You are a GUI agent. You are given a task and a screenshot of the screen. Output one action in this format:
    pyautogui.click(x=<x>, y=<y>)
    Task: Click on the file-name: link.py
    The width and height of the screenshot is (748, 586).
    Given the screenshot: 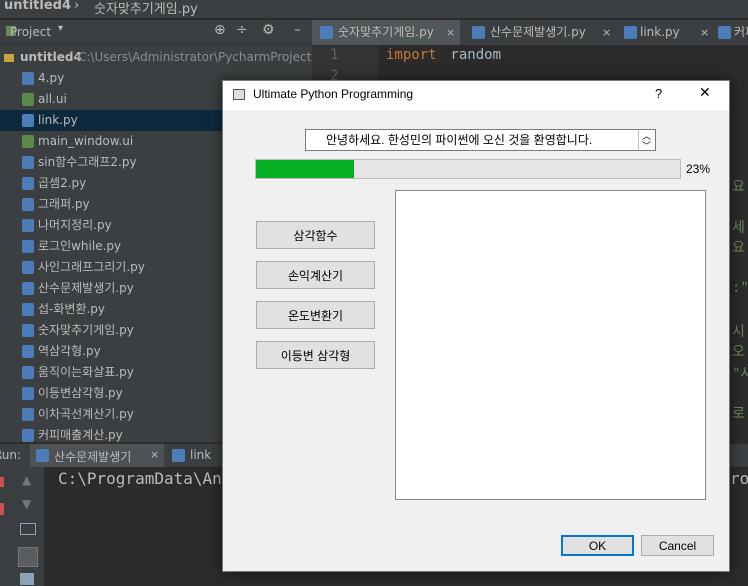 What is the action you would take?
    pyautogui.click(x=58, y=120)
    